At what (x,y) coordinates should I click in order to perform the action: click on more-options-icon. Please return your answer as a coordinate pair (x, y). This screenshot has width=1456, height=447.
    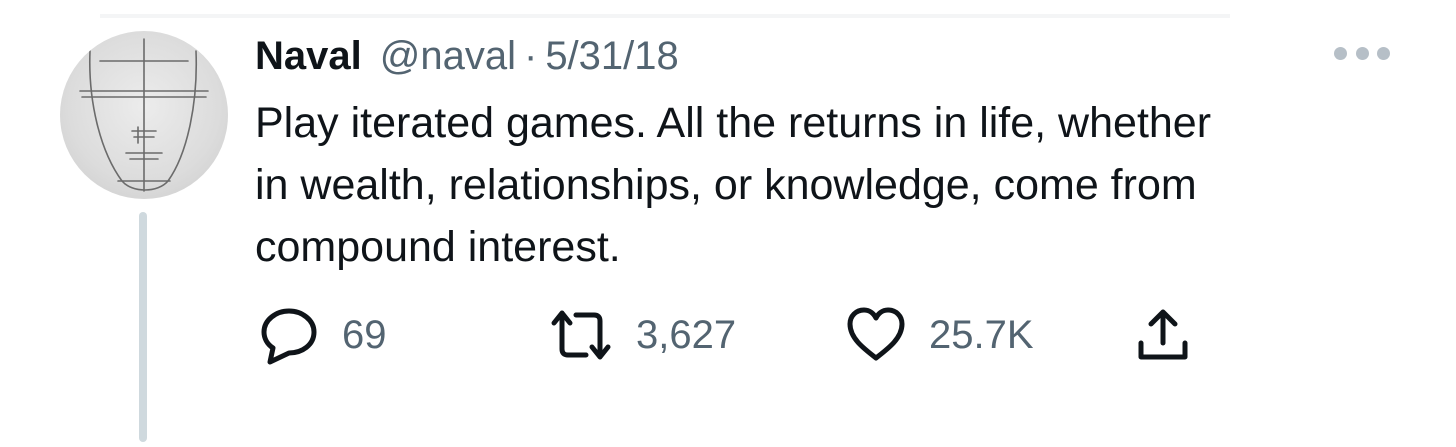
    Looking at the image, I should click on (1362, 53).